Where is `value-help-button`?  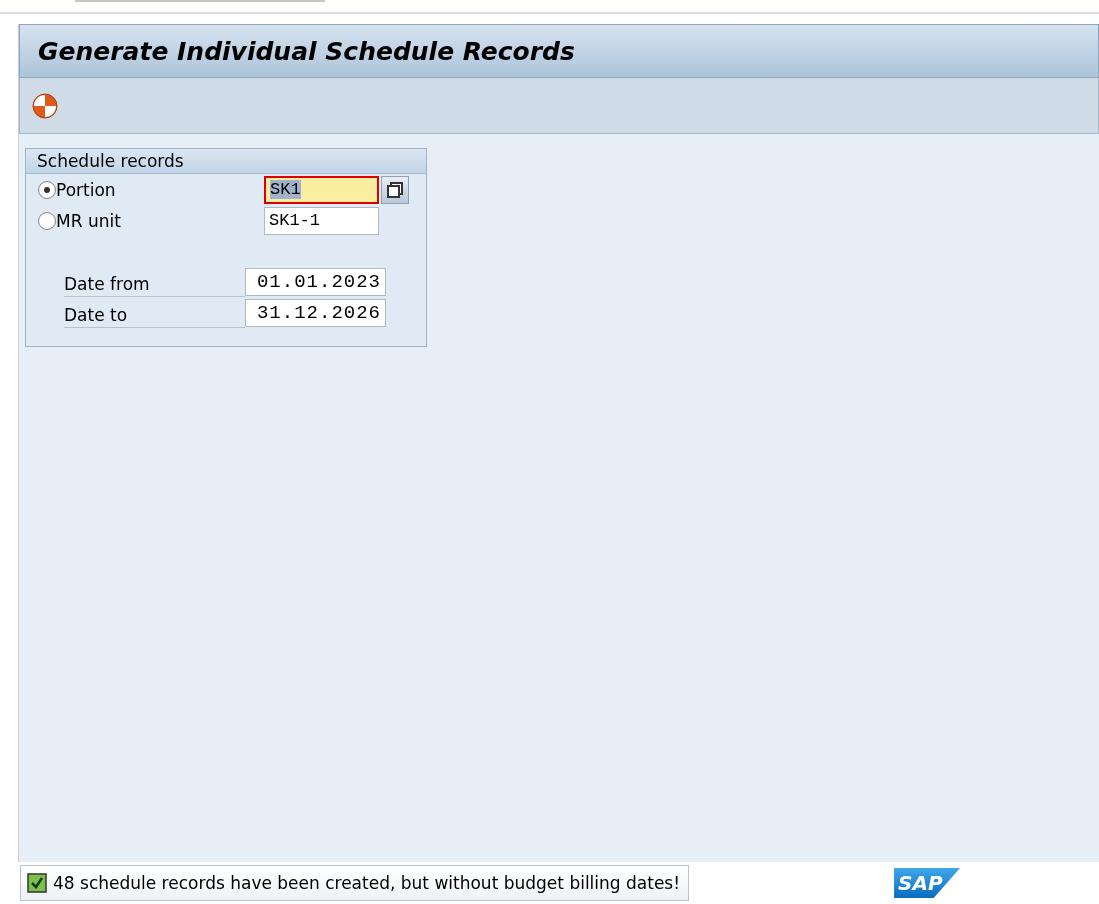
value-help-button is located at coordinates (395, 189).